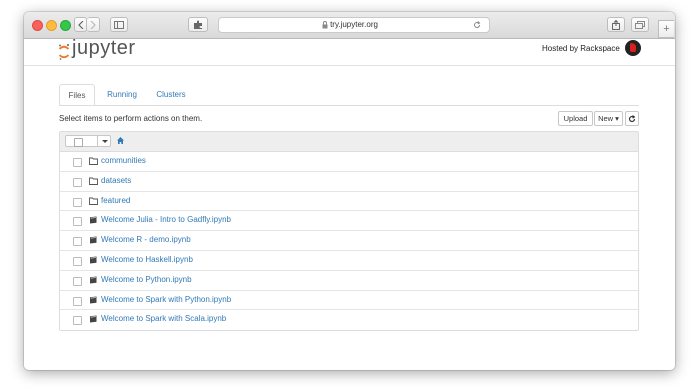 The height and width of the screenshot is (388, 695). I want to click on sidebar-icon, so click(119, 25).